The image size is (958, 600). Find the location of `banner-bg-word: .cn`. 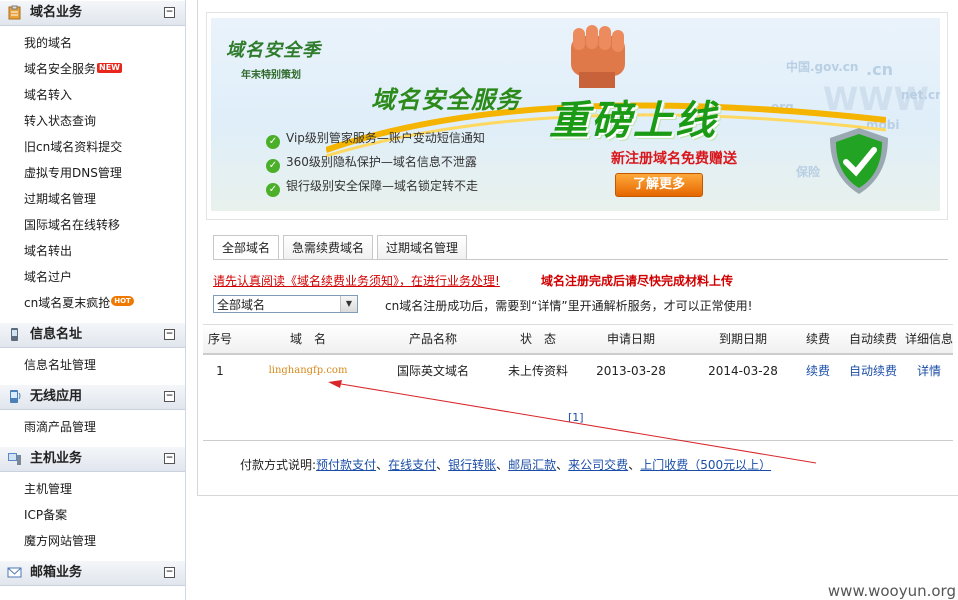

banner-bg-word: .cn is located at coordinates (879, 69).